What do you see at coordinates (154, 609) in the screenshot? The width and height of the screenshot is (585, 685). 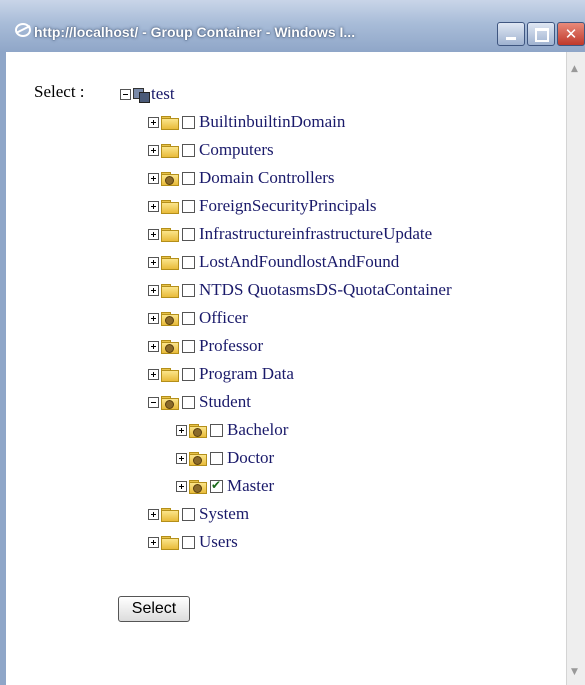 I see `select-button: Select` at bounding box center [154, 609].